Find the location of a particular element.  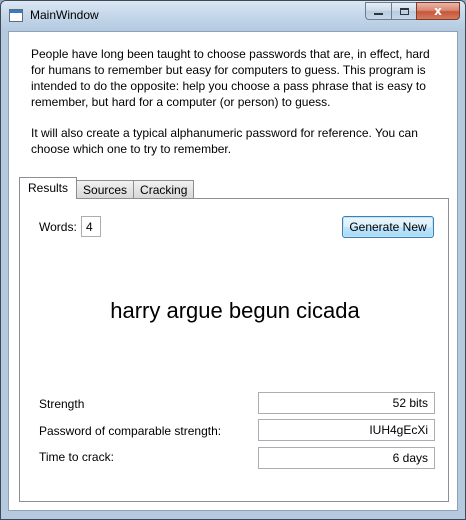

maximize-icon is located at coordinates (404, 11).